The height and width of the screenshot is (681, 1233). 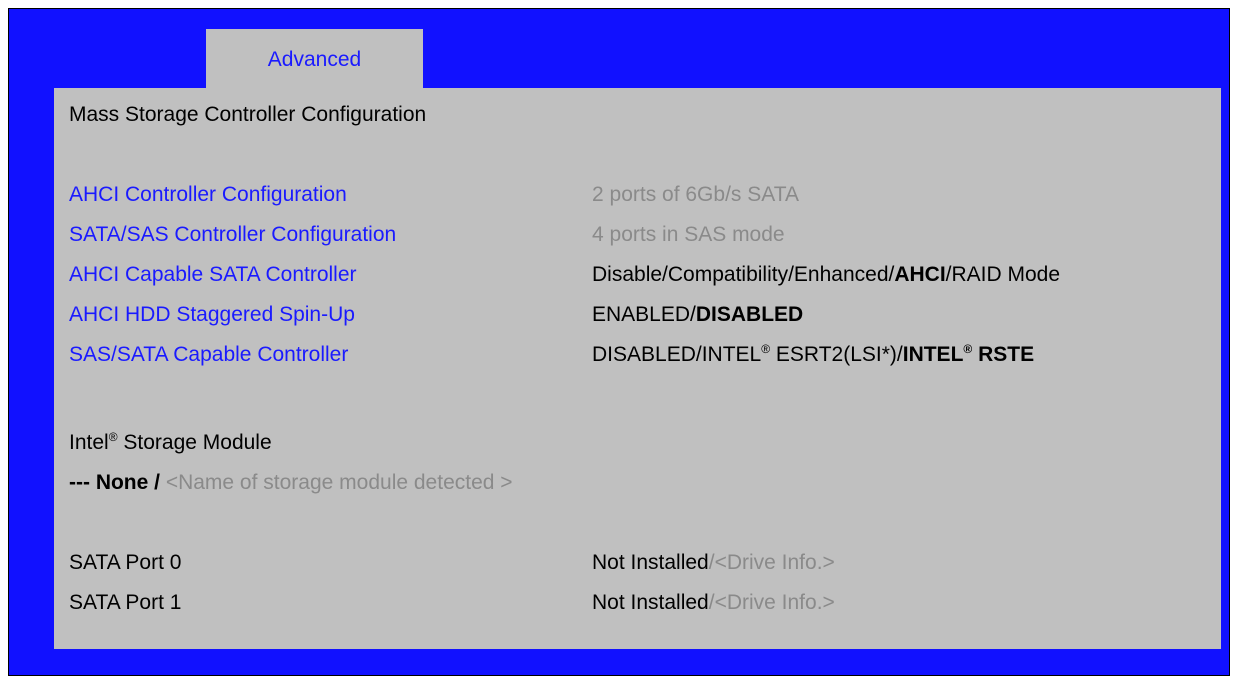 What do you see at coordinates (114, 482) in the screenshot?
I see `storage-module-none: --- None /` at bounding box center [114, 482].